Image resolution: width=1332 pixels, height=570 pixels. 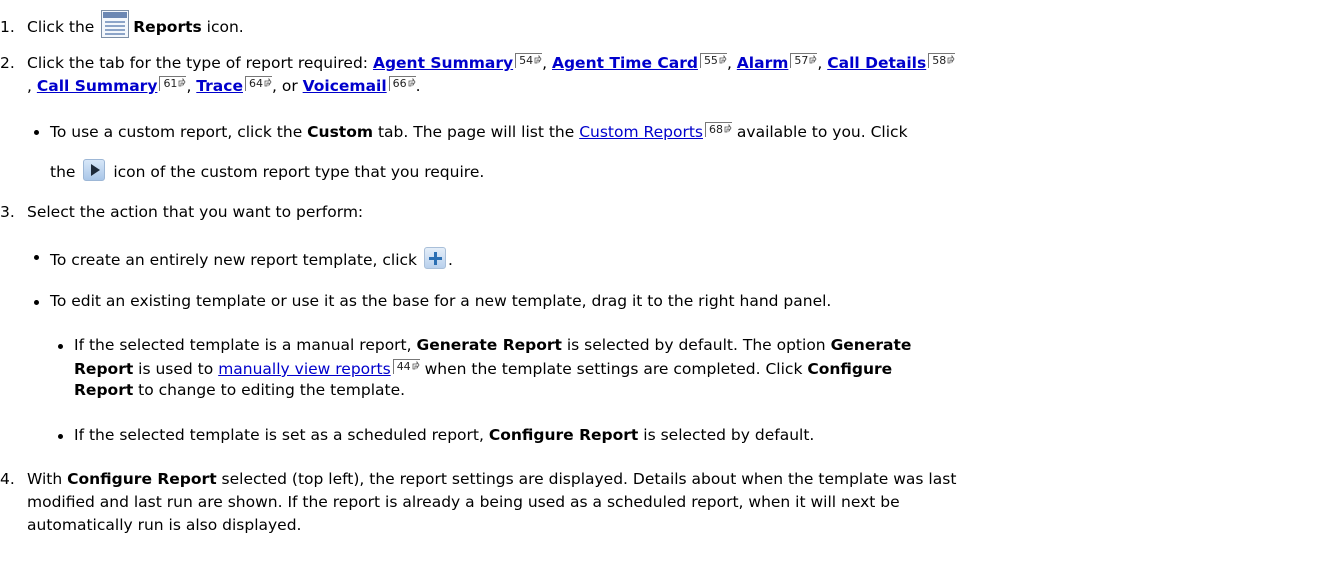 What do you see at coordinates (97, 86) in the screenshot?
I see `link-call-summary: Call Summary` at bounding box center [97, 86].